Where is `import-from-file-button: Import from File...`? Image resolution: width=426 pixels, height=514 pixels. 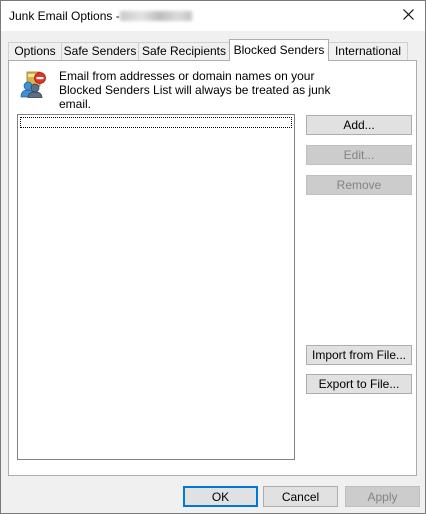 import-from-file-button: Import from File... is located at coordinates (359, 355).